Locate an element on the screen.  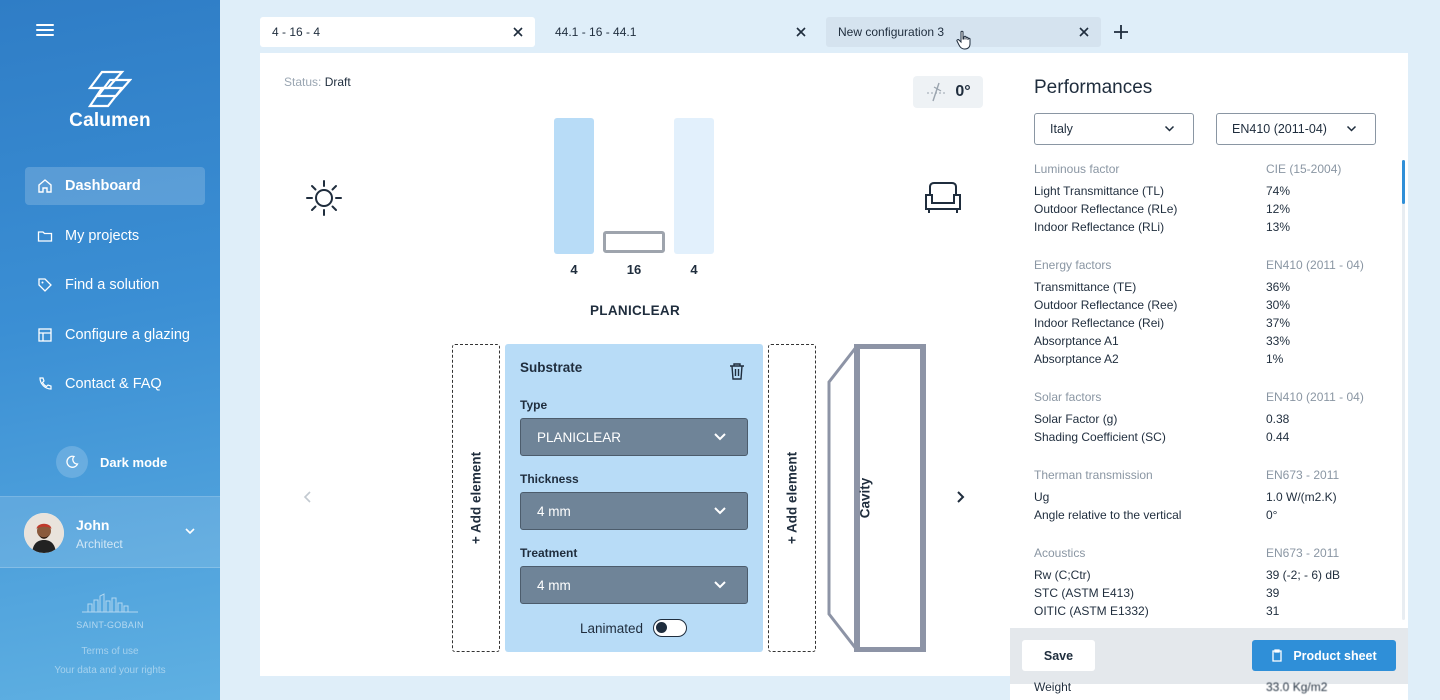
perf-value: 0.38 is located at coordinates (1278, 419).